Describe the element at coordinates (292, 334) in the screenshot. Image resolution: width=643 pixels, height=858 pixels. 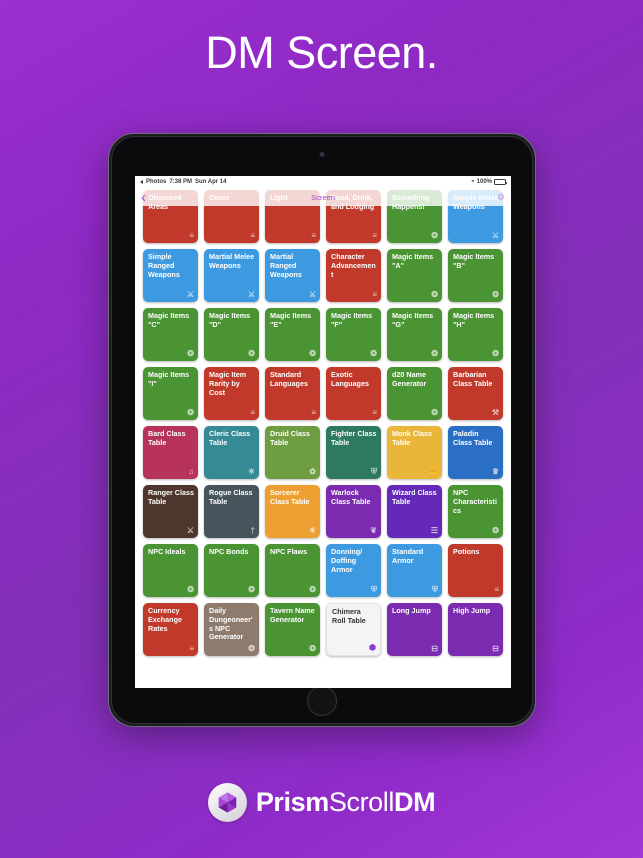
I see `tile-magic-items-e: Magic Items "E" ❂` at that location.